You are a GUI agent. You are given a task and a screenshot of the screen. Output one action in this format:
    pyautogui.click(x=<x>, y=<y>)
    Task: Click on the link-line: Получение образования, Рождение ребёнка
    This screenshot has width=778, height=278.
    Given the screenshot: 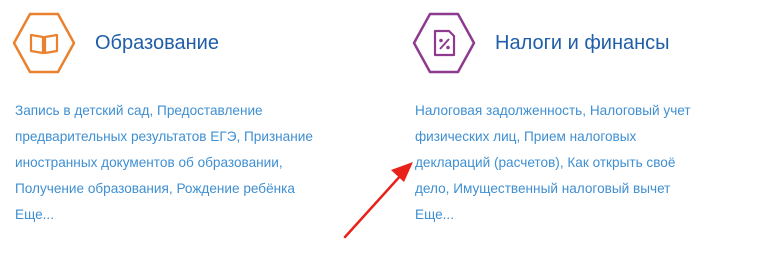 What is the action you would take?
    pyautogui.click(x=155, y=188)
    